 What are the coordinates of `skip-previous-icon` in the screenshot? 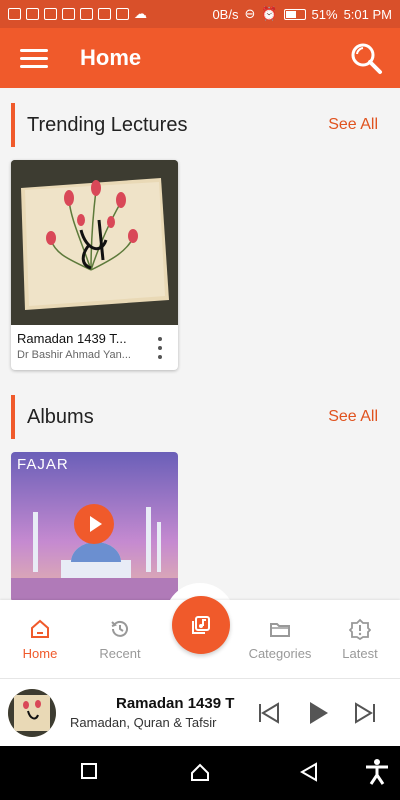 It's located at (269, 713).